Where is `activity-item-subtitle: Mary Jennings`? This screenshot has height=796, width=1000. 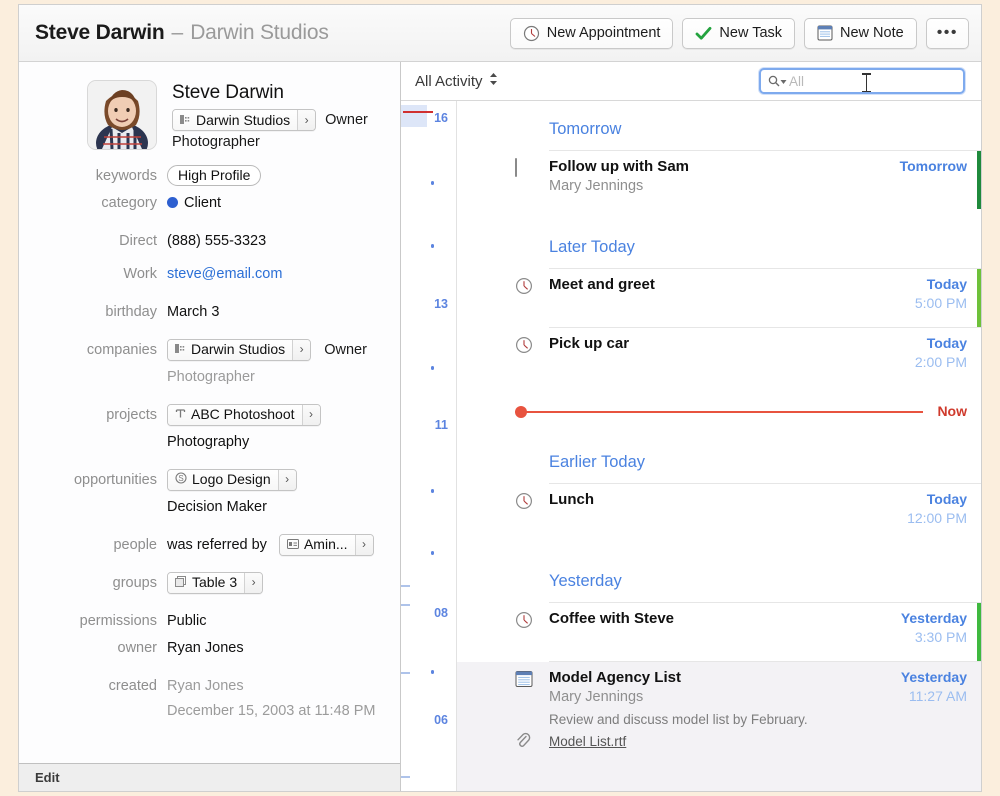 activity-item-subtitle: Mary Jennings is located at coordinates (596, 186).